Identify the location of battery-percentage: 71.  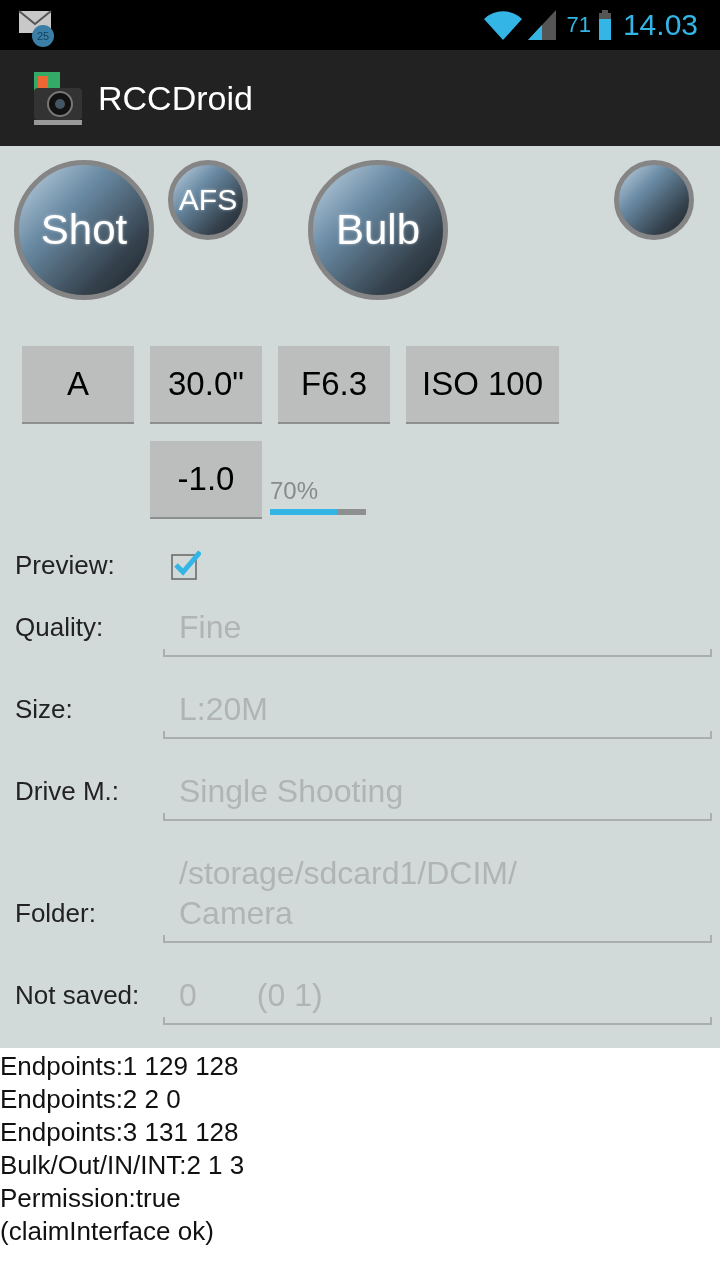
(578, 25).